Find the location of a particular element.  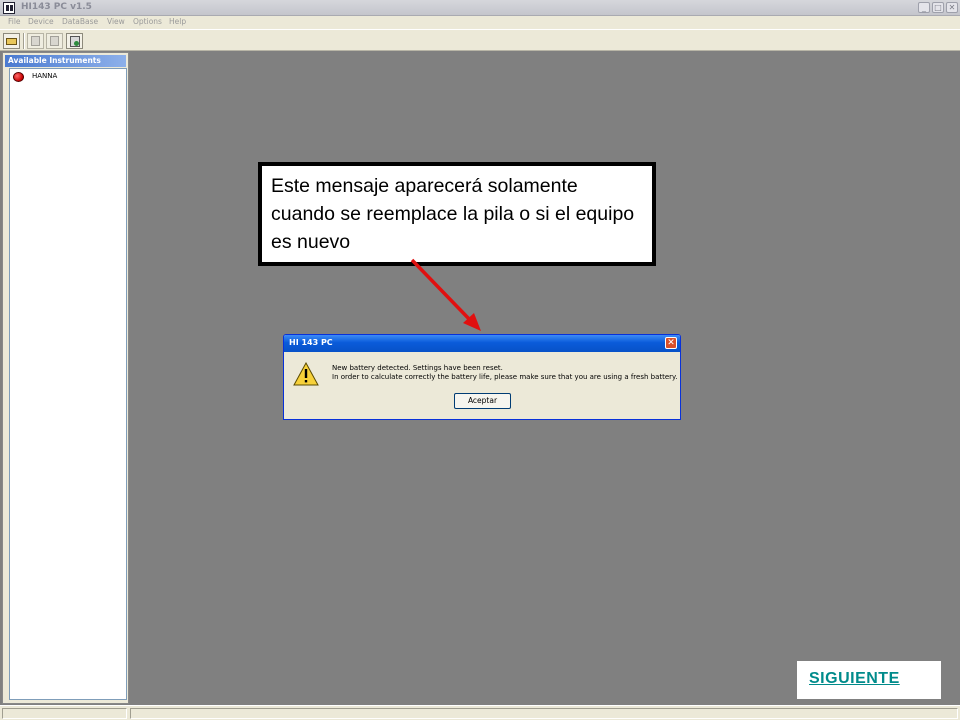

menu-file: File is located at coordinates (14, 21).